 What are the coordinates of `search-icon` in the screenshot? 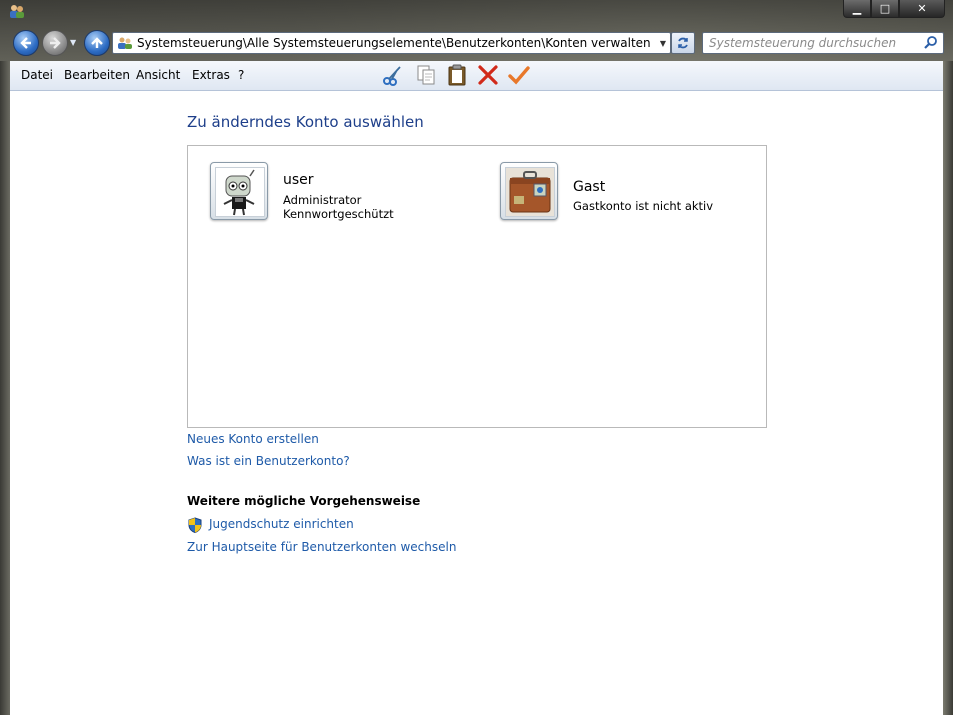 It's located at (931, 43).